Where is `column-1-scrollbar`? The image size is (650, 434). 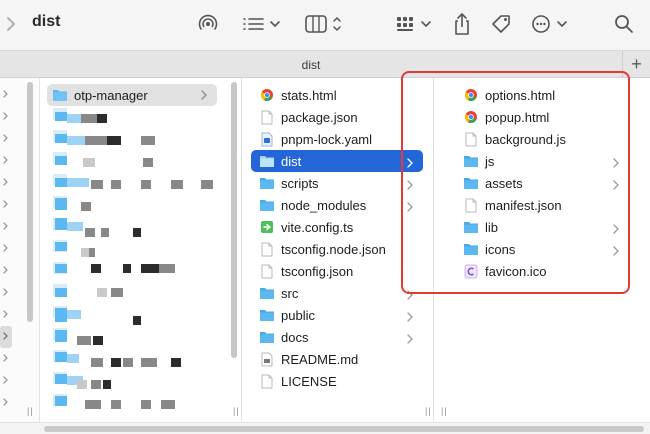 column-1-scrollbar is located at coordinates (30, 202).